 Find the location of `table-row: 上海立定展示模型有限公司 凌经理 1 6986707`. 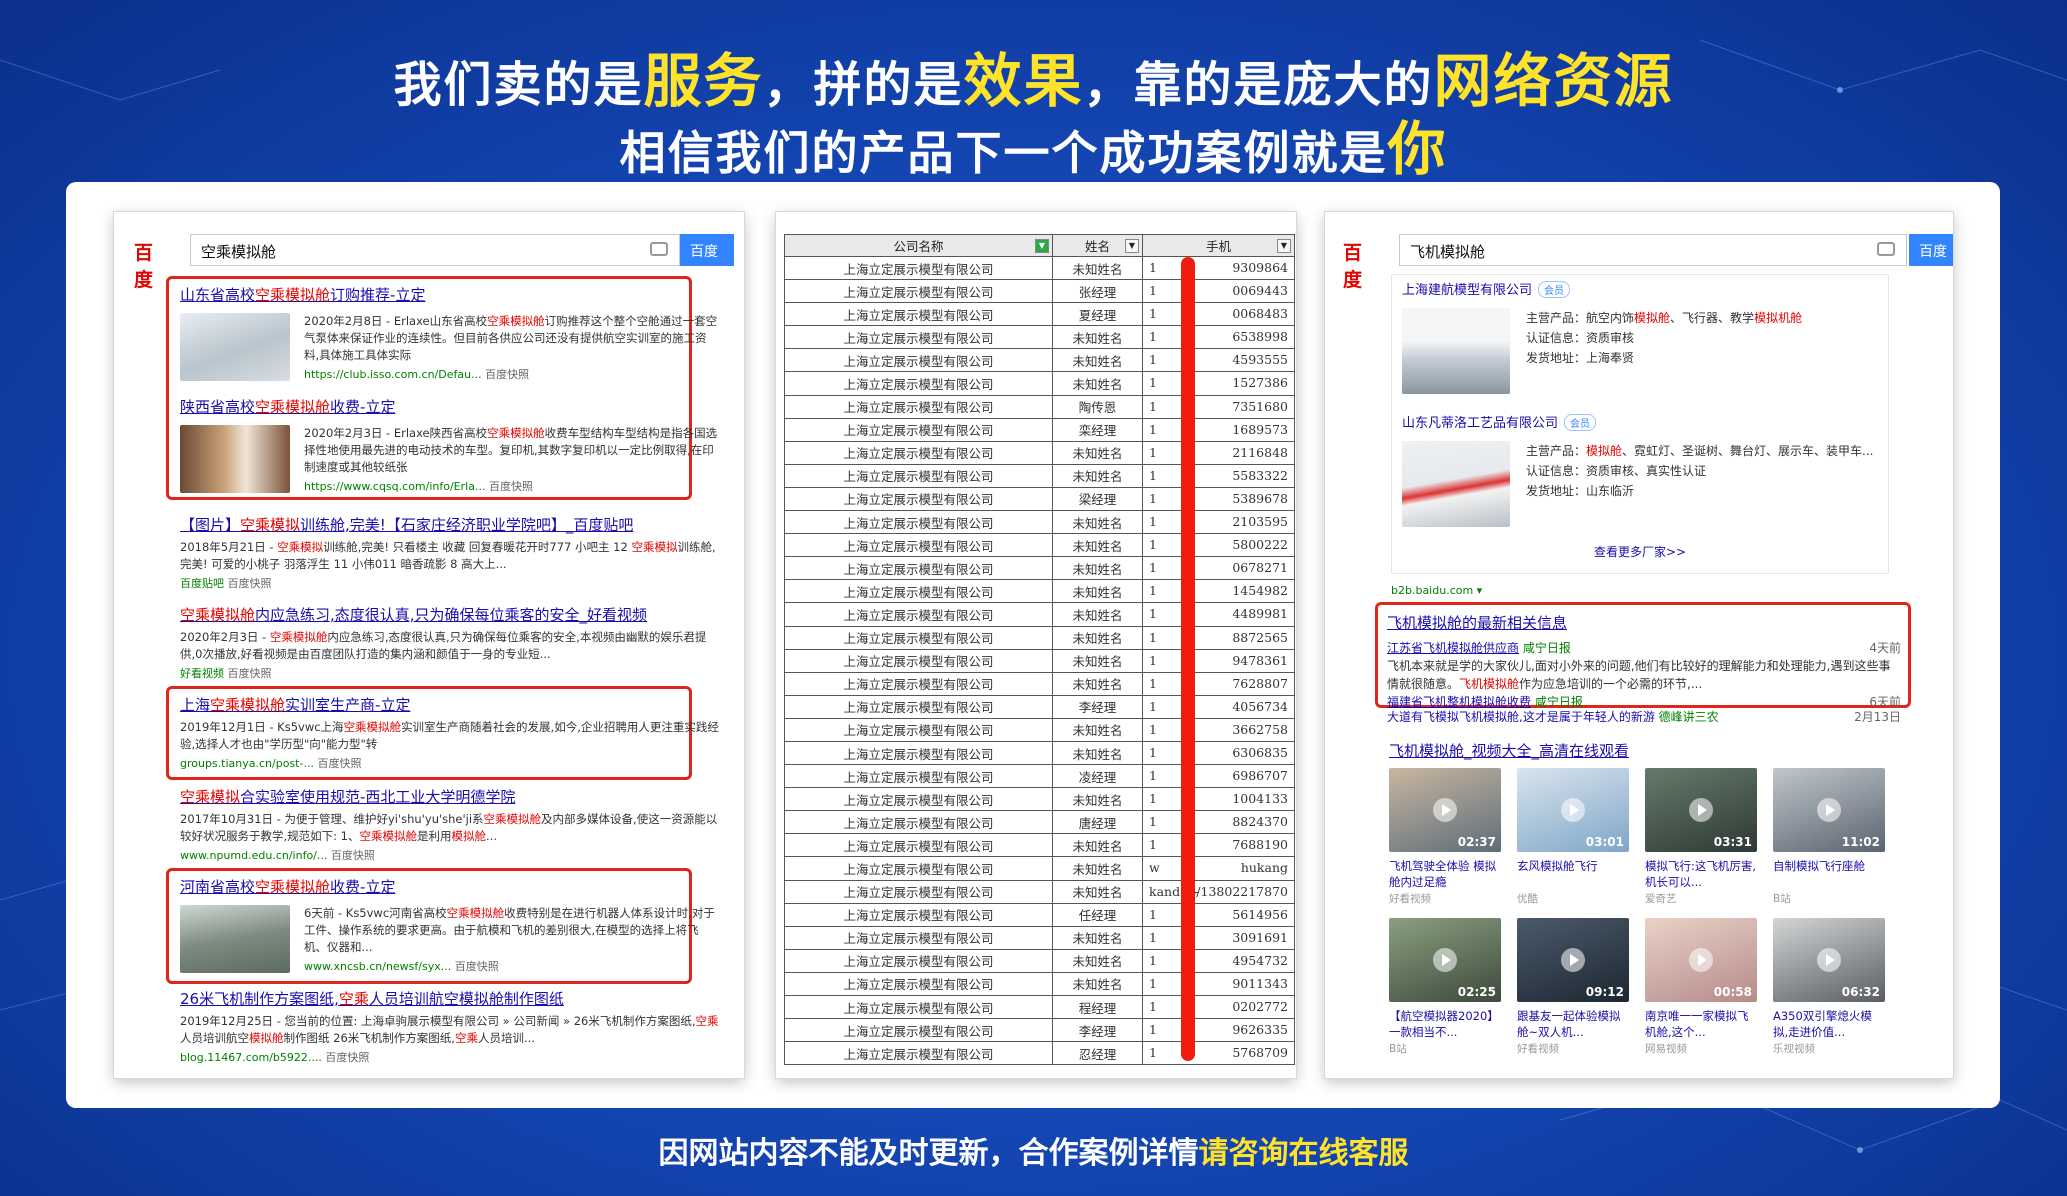

table-row: 上海立定展示模型有限公司 凌经理 1 6986707 is located at coordinates (1039, 776).